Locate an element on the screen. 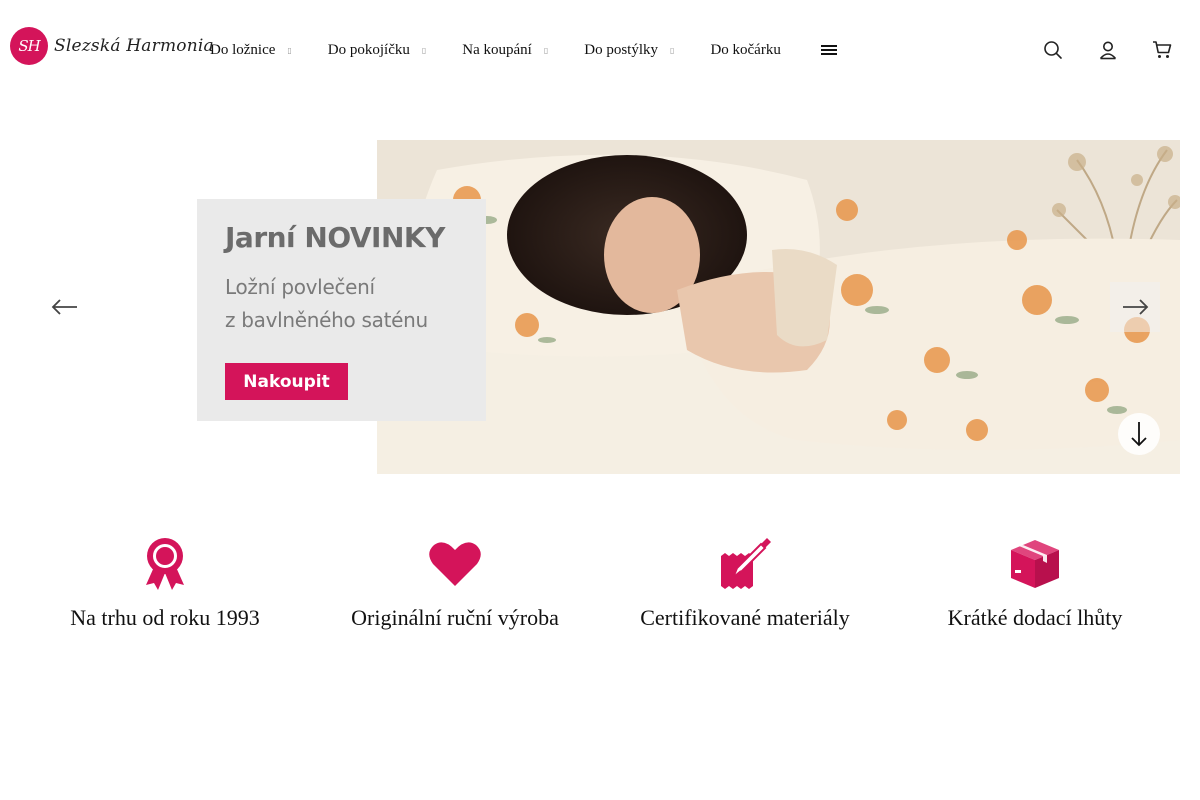 This screenshot has height=800, width=1200. feature-label: Originální ruční výroba is located at coordinates (455, 617).